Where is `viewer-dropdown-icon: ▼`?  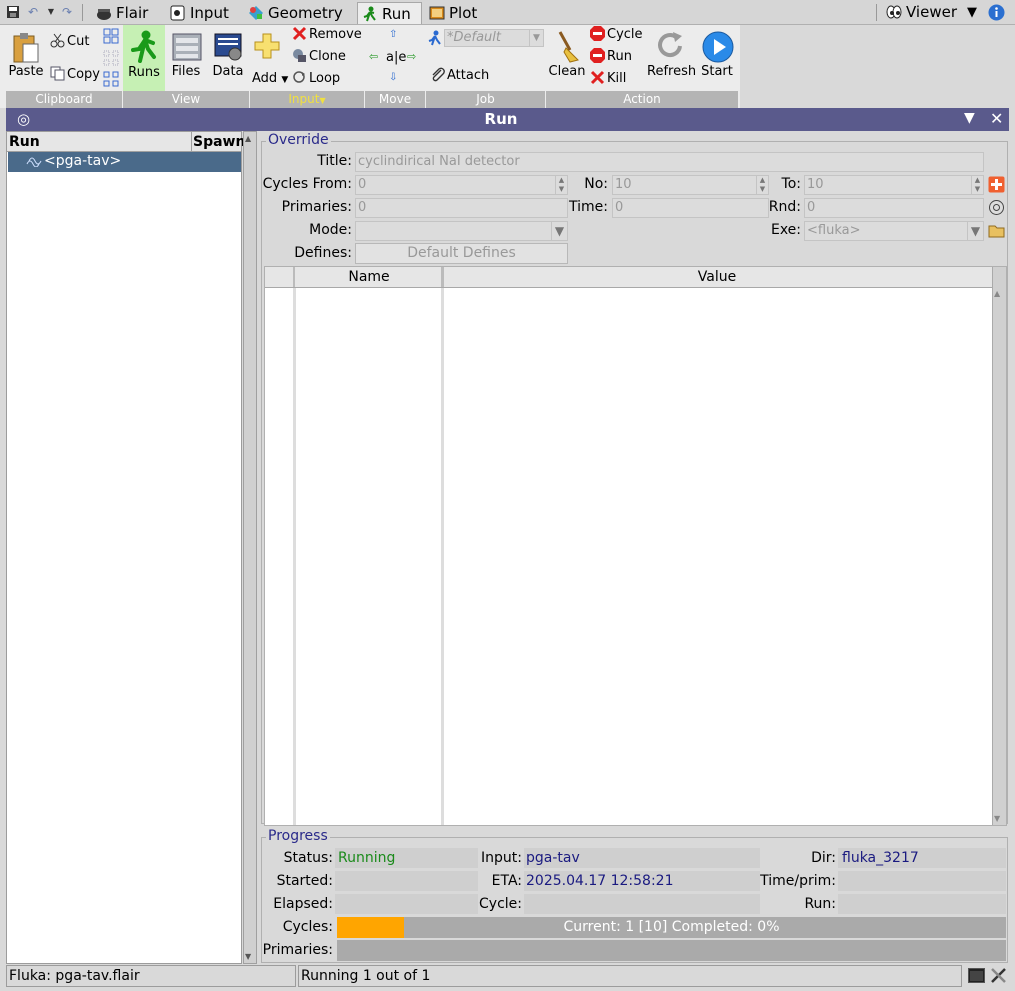
viewer-dropdown-icon: ▼ is located at coordinates (972, 12).